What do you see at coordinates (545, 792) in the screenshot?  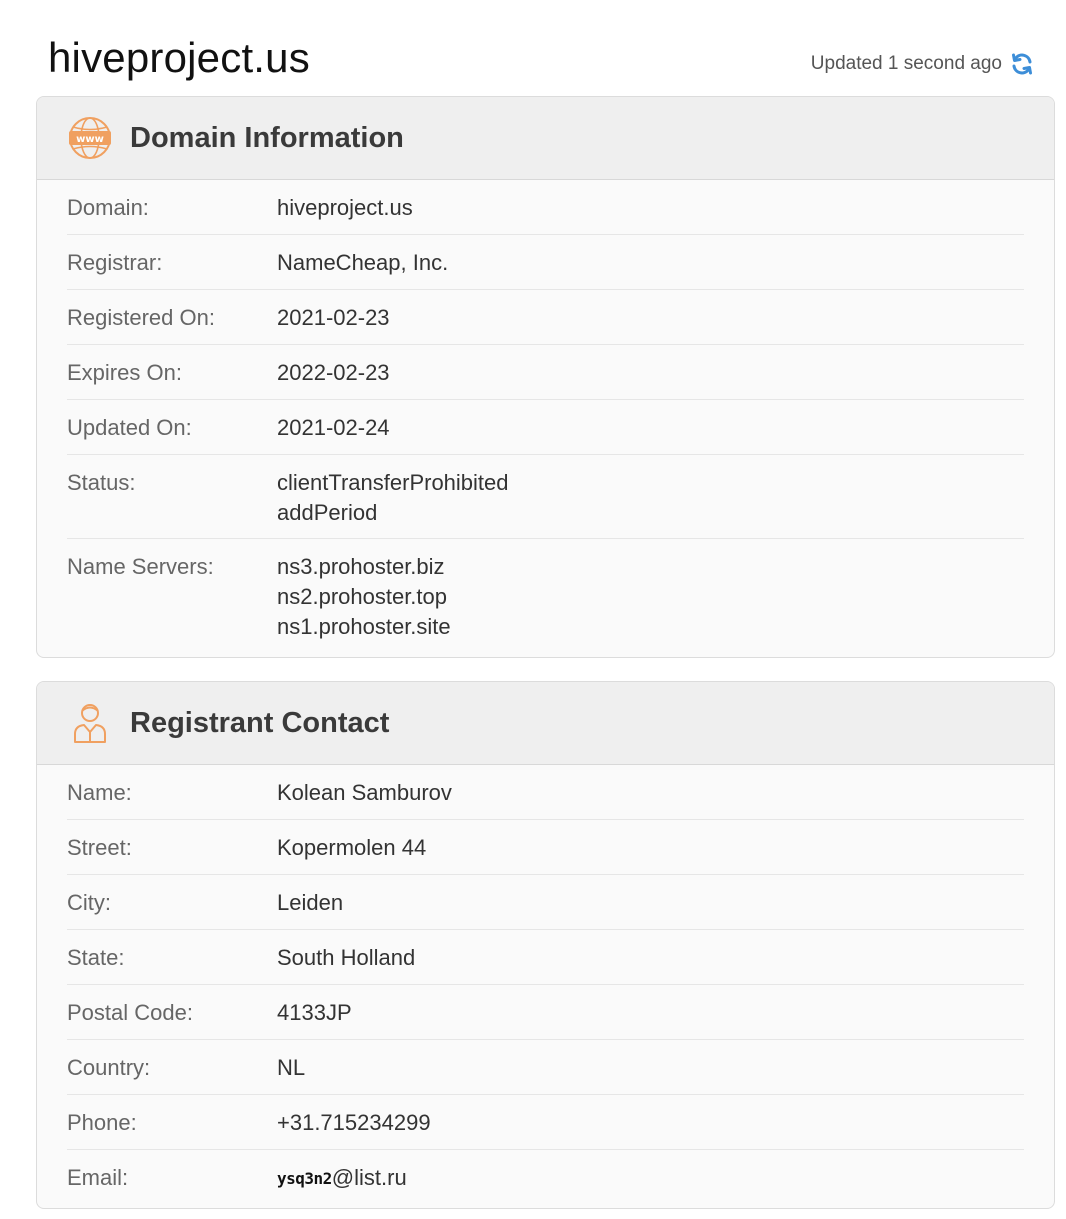 I see `detail-row: Name: Kolean Samburov` at bounding box center [545, 792].